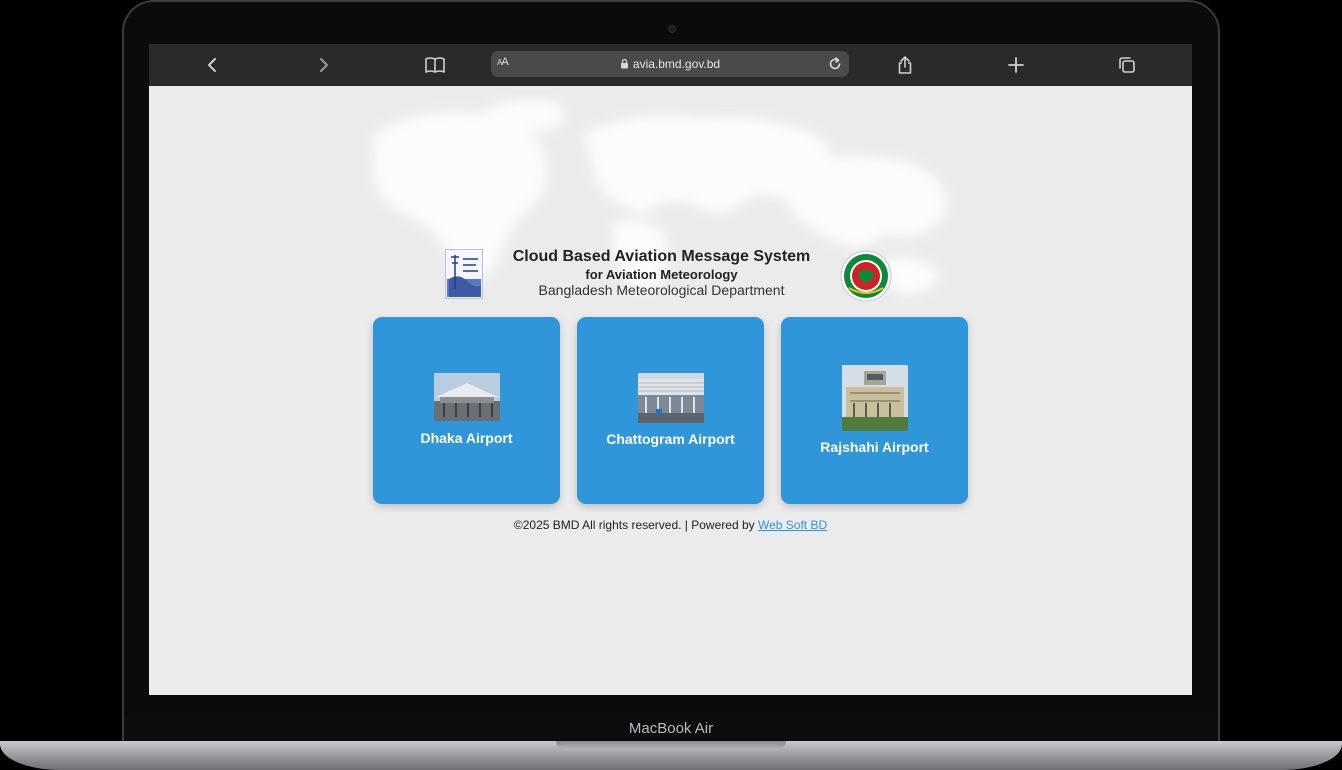 The width and height of the screenshot is (1342, 770). I want to click on share-icon, so click(905, 65).